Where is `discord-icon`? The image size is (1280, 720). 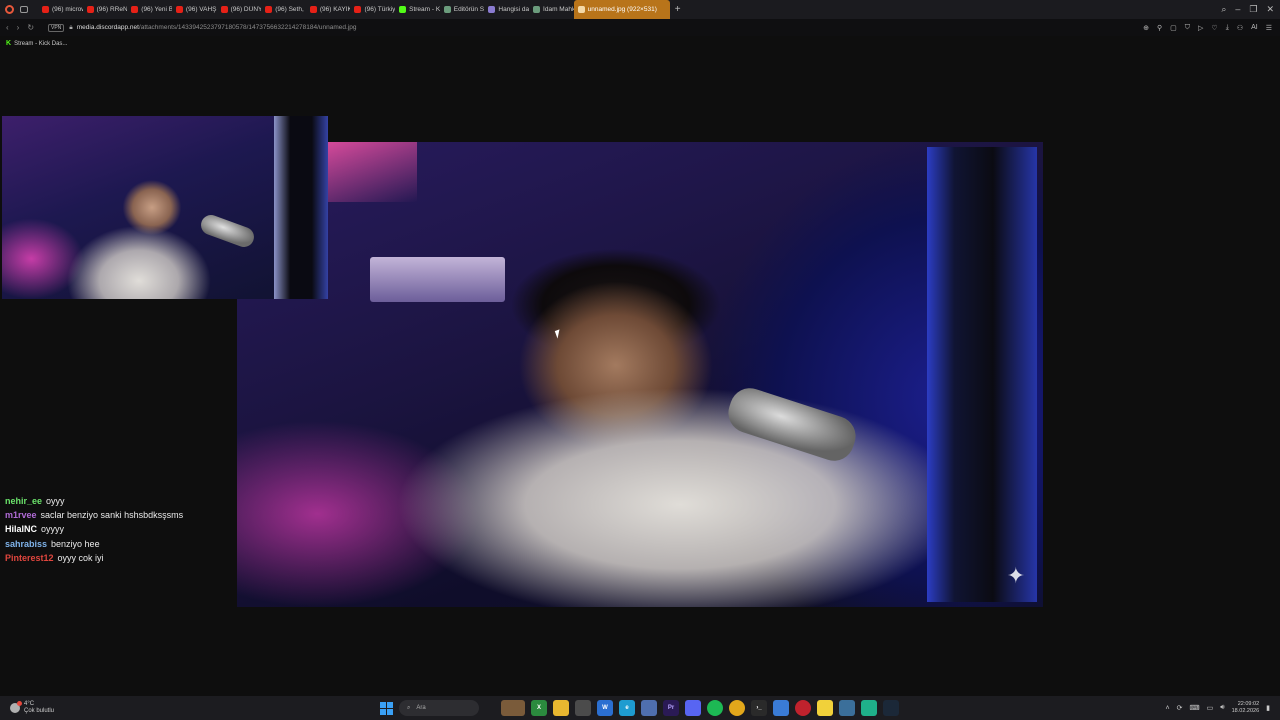 discord-icon is located at coordinates (693, 708).